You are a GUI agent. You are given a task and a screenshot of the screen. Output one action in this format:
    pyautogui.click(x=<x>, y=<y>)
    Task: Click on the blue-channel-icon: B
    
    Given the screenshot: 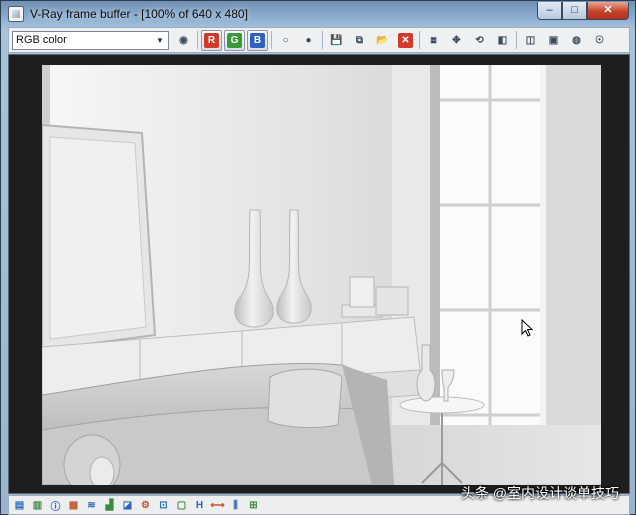 What is the action you would take?
    pyautogui.click(x=257, y=40)
    